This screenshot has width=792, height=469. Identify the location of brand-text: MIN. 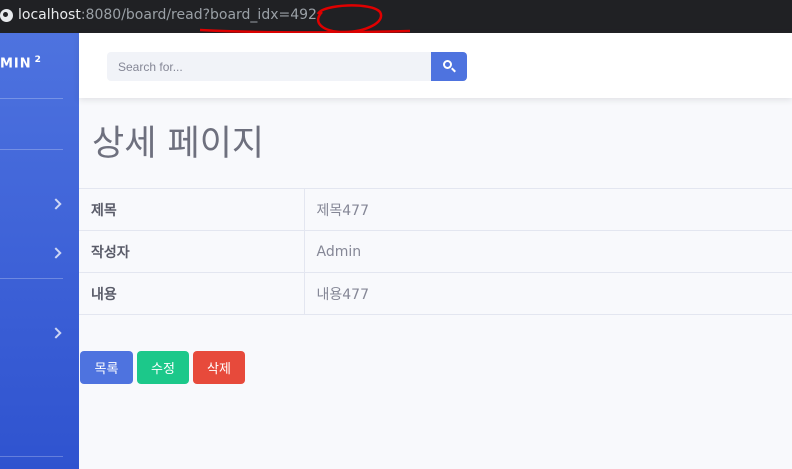
(16, 64).